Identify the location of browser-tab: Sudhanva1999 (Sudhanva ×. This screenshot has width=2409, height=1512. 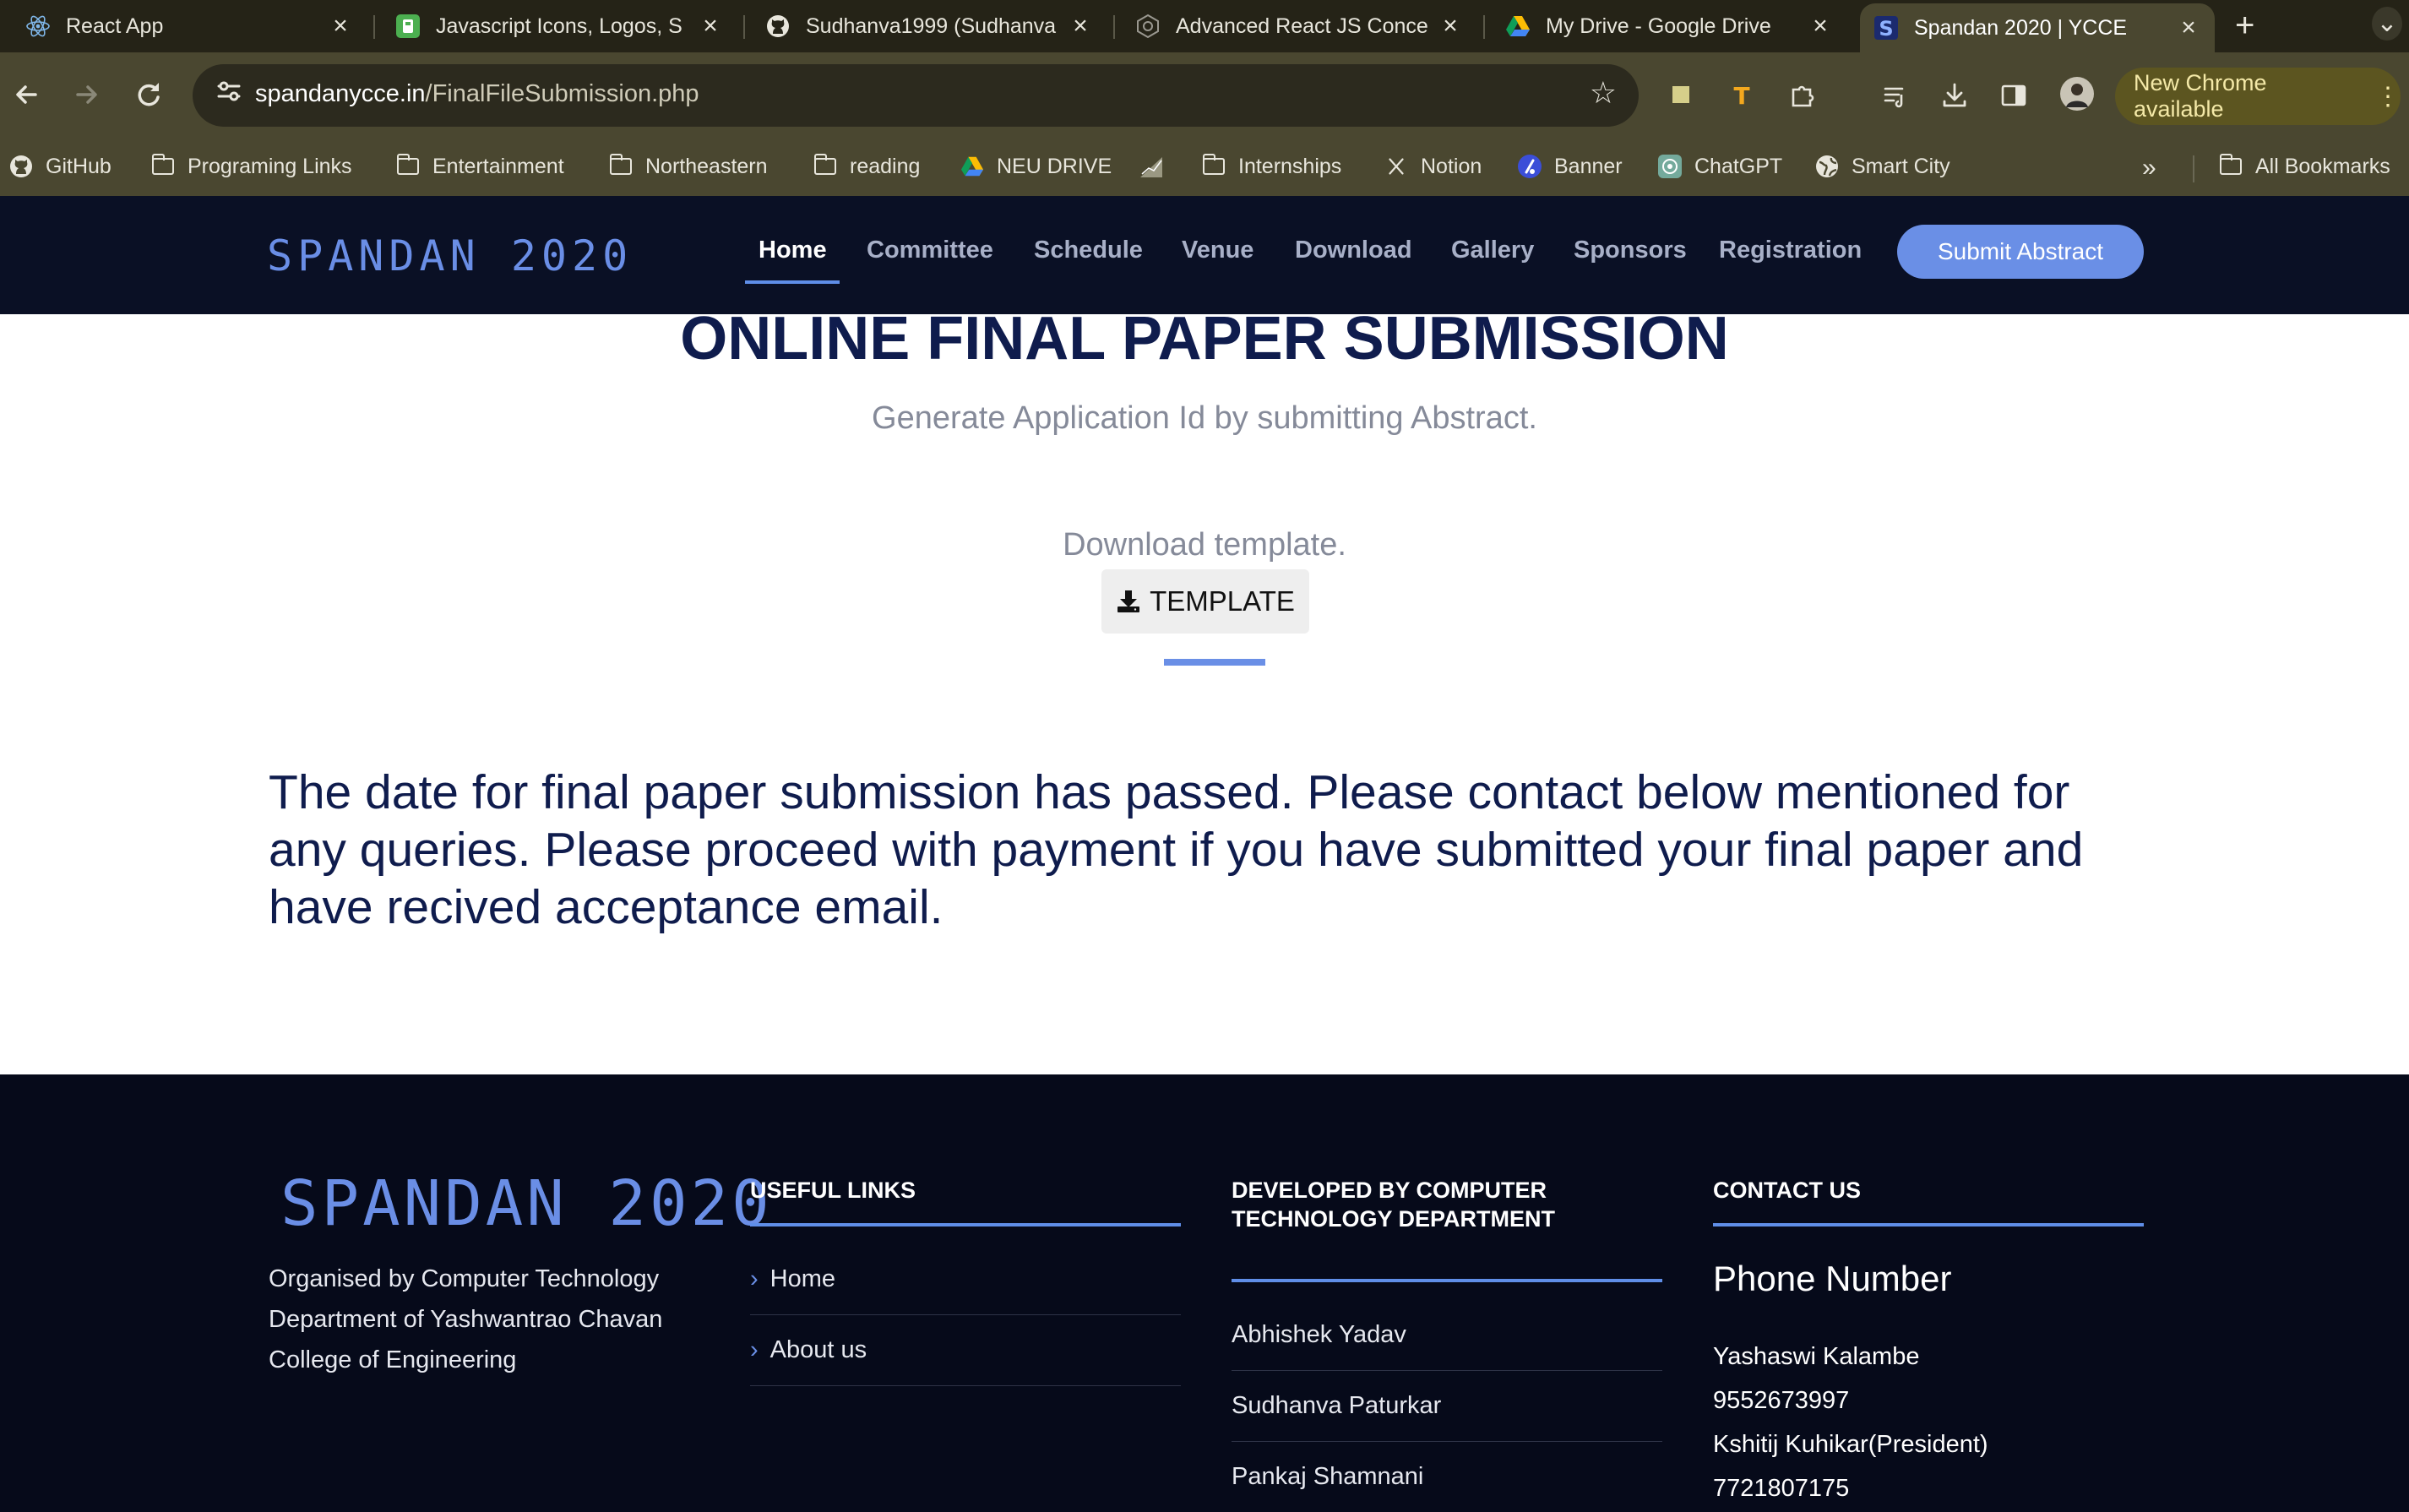
(929, 26).